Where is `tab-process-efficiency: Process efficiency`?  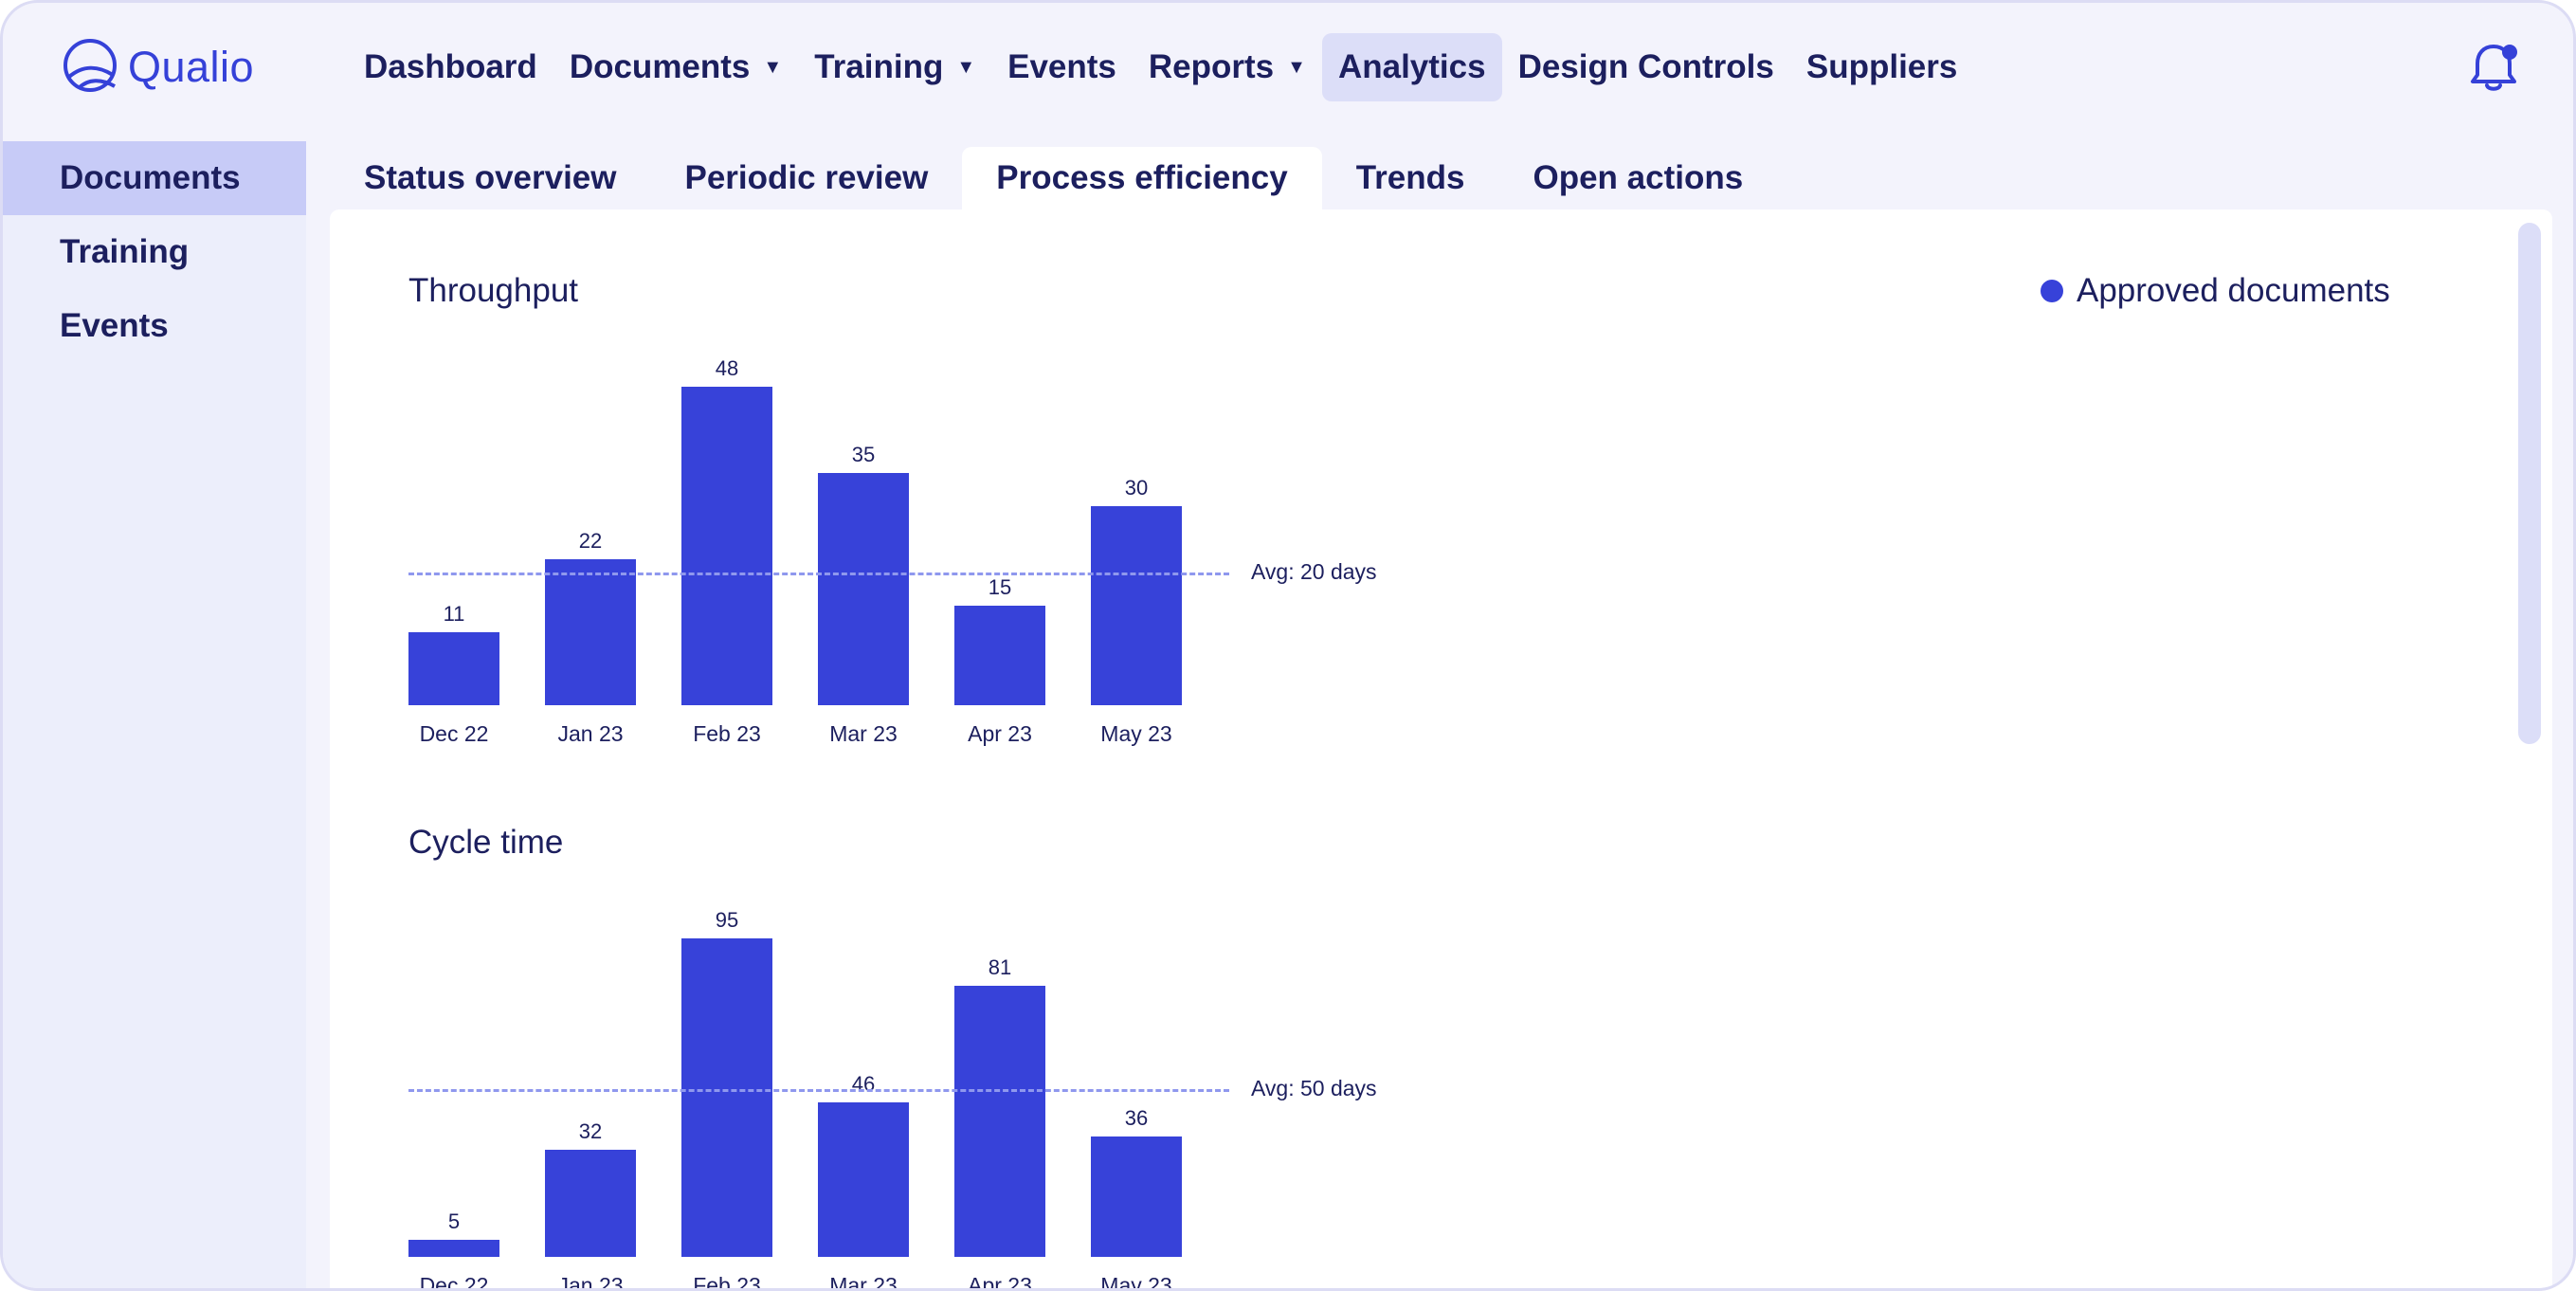 tab-process-efficiency: Process efficiency is located at coordinates (1142, 178).